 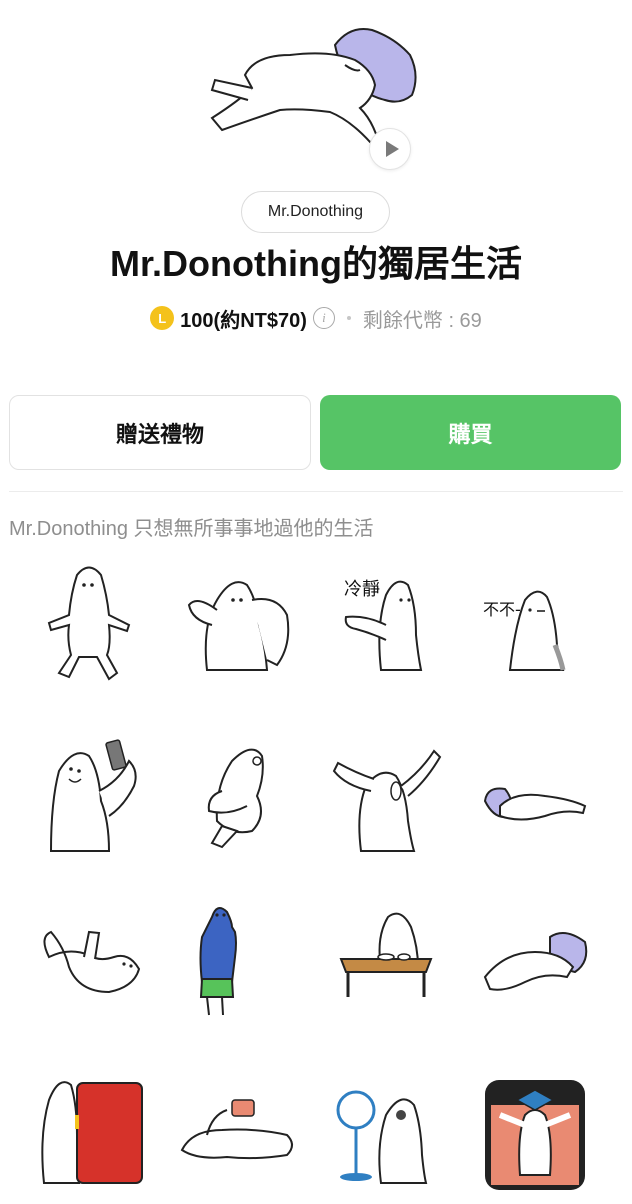 I want to click on sticker-caption: 冷靜, so click(x=362, y=589).